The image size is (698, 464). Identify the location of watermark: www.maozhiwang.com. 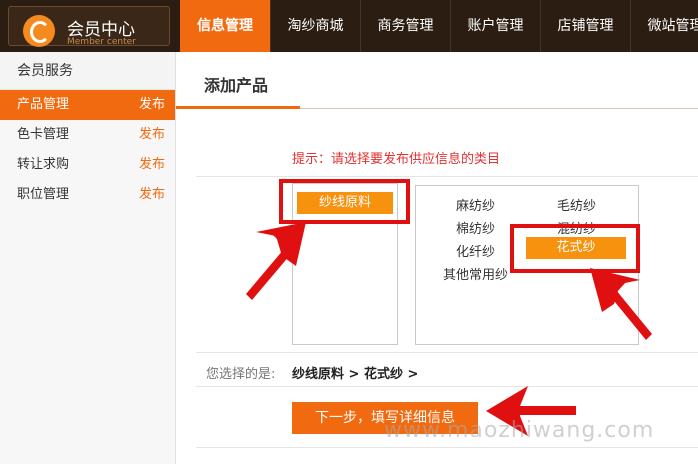
(519, 430).